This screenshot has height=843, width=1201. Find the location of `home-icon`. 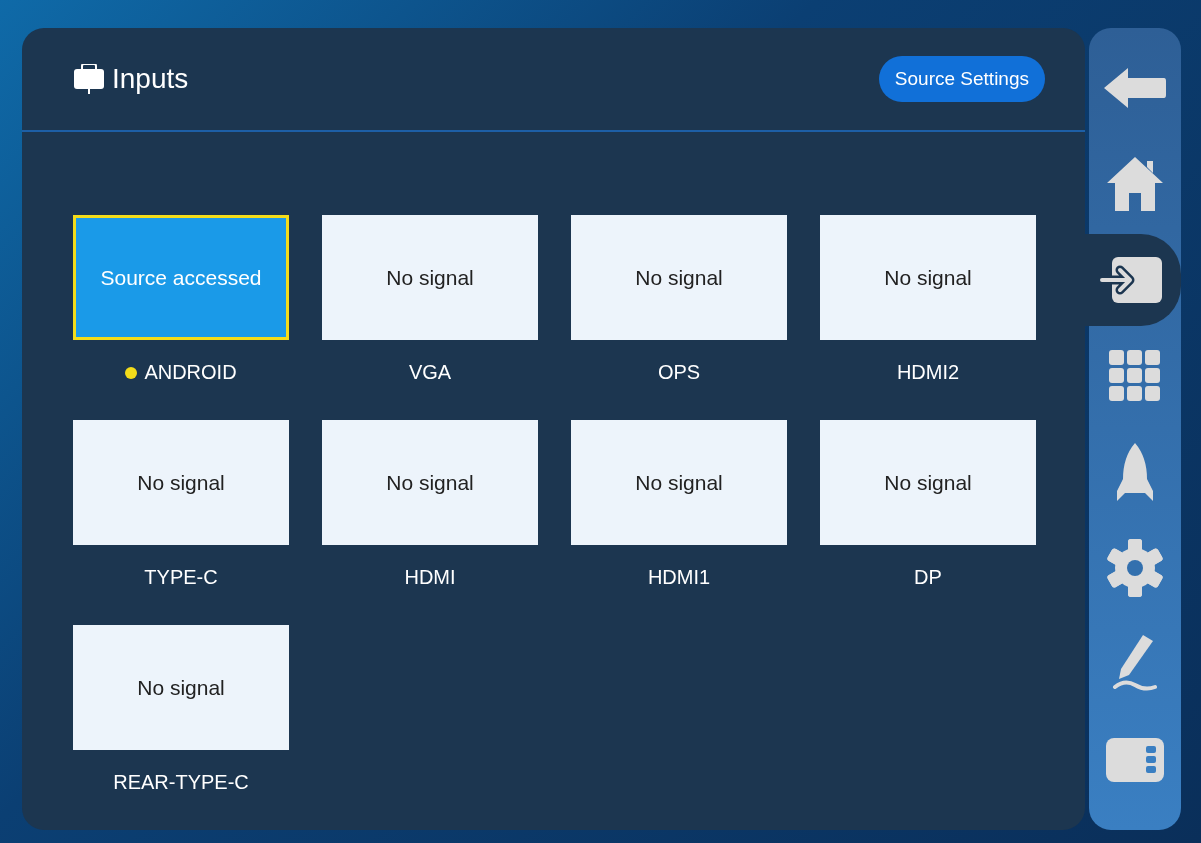

home-icon is located at coordinates (1135, 184).